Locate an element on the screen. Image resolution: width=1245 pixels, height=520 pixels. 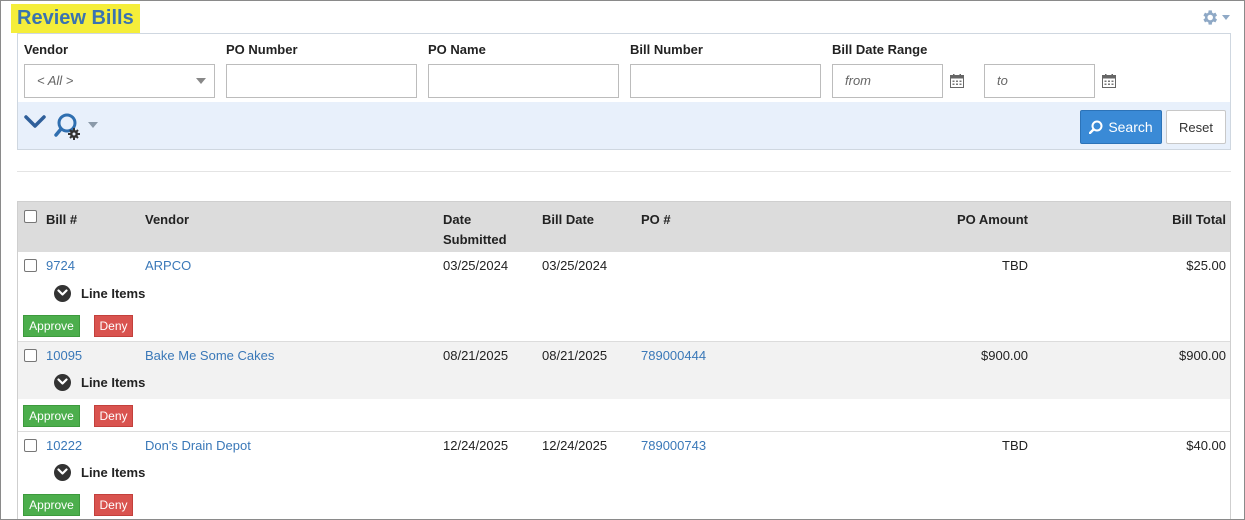
search-button: Search is located at coordinates (1121, 127).